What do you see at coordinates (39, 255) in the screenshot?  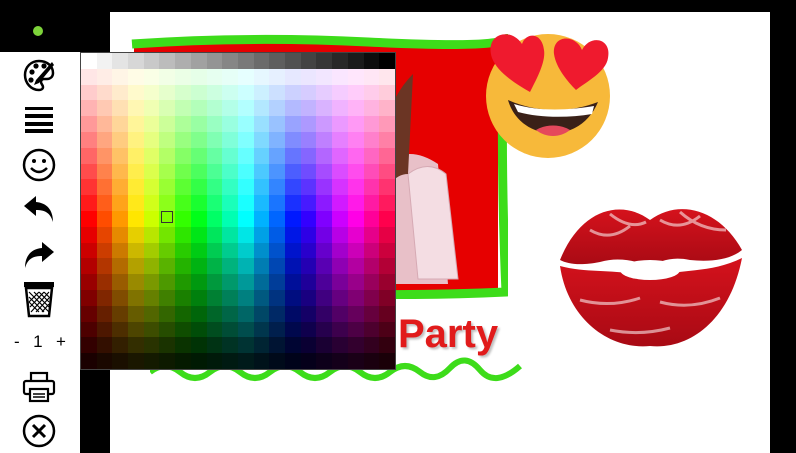 I see `redo-button` at bounding box center [39, 255].